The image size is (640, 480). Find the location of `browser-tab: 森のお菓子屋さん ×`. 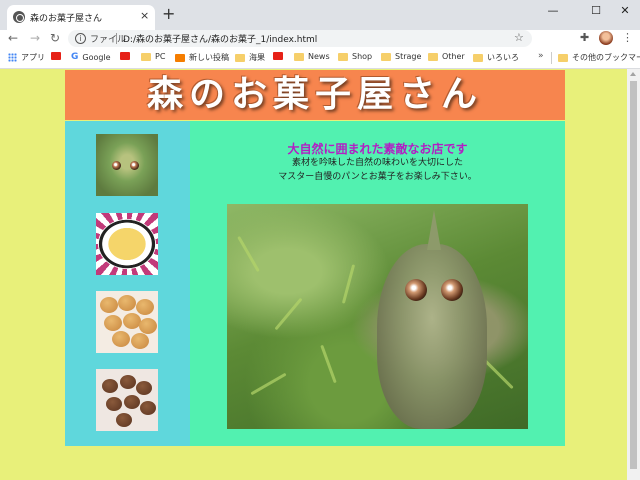

browser-tab: 森のお菓子屋さん × is located at coordinates (81, 17).